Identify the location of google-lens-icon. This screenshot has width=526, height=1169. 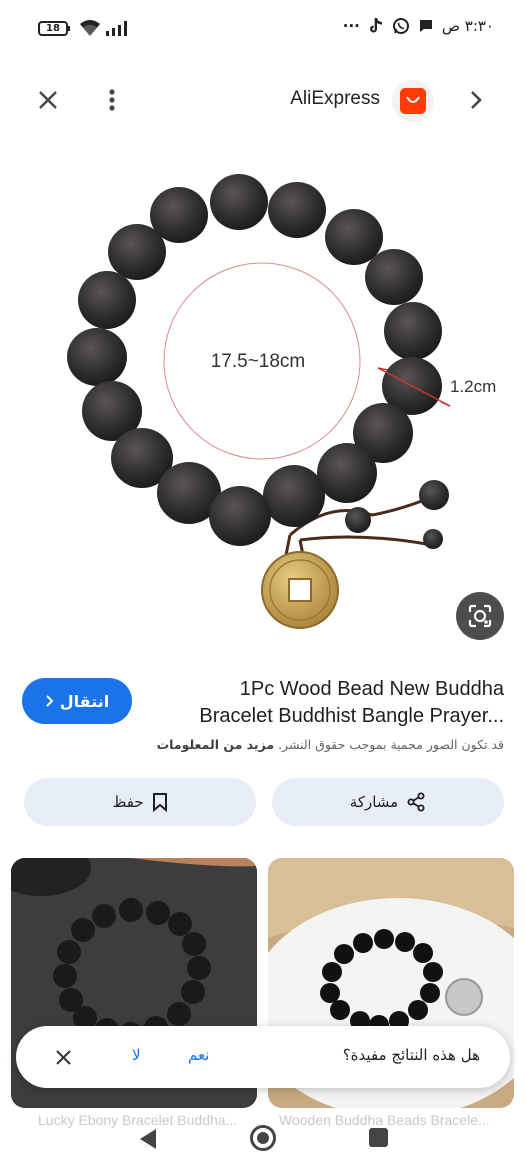
(480, 616).